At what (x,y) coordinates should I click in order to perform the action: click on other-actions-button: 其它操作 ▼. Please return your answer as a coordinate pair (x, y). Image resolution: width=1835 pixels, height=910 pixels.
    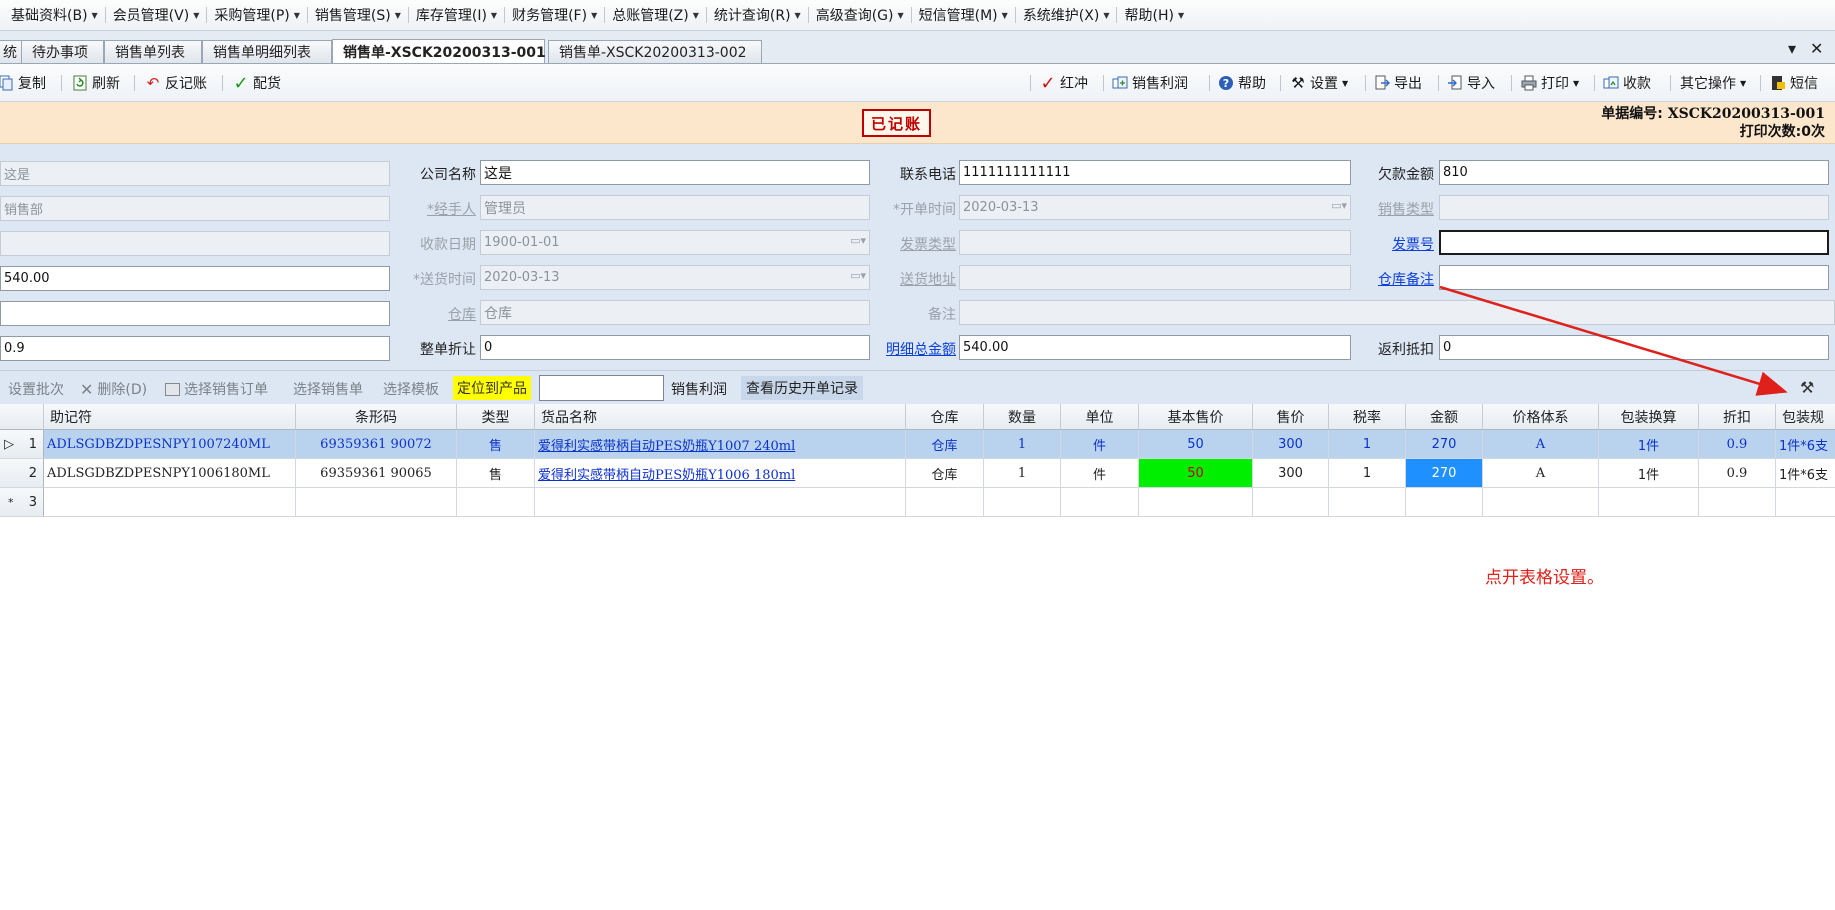
    Looking at the image, I should click on (1713, 83).